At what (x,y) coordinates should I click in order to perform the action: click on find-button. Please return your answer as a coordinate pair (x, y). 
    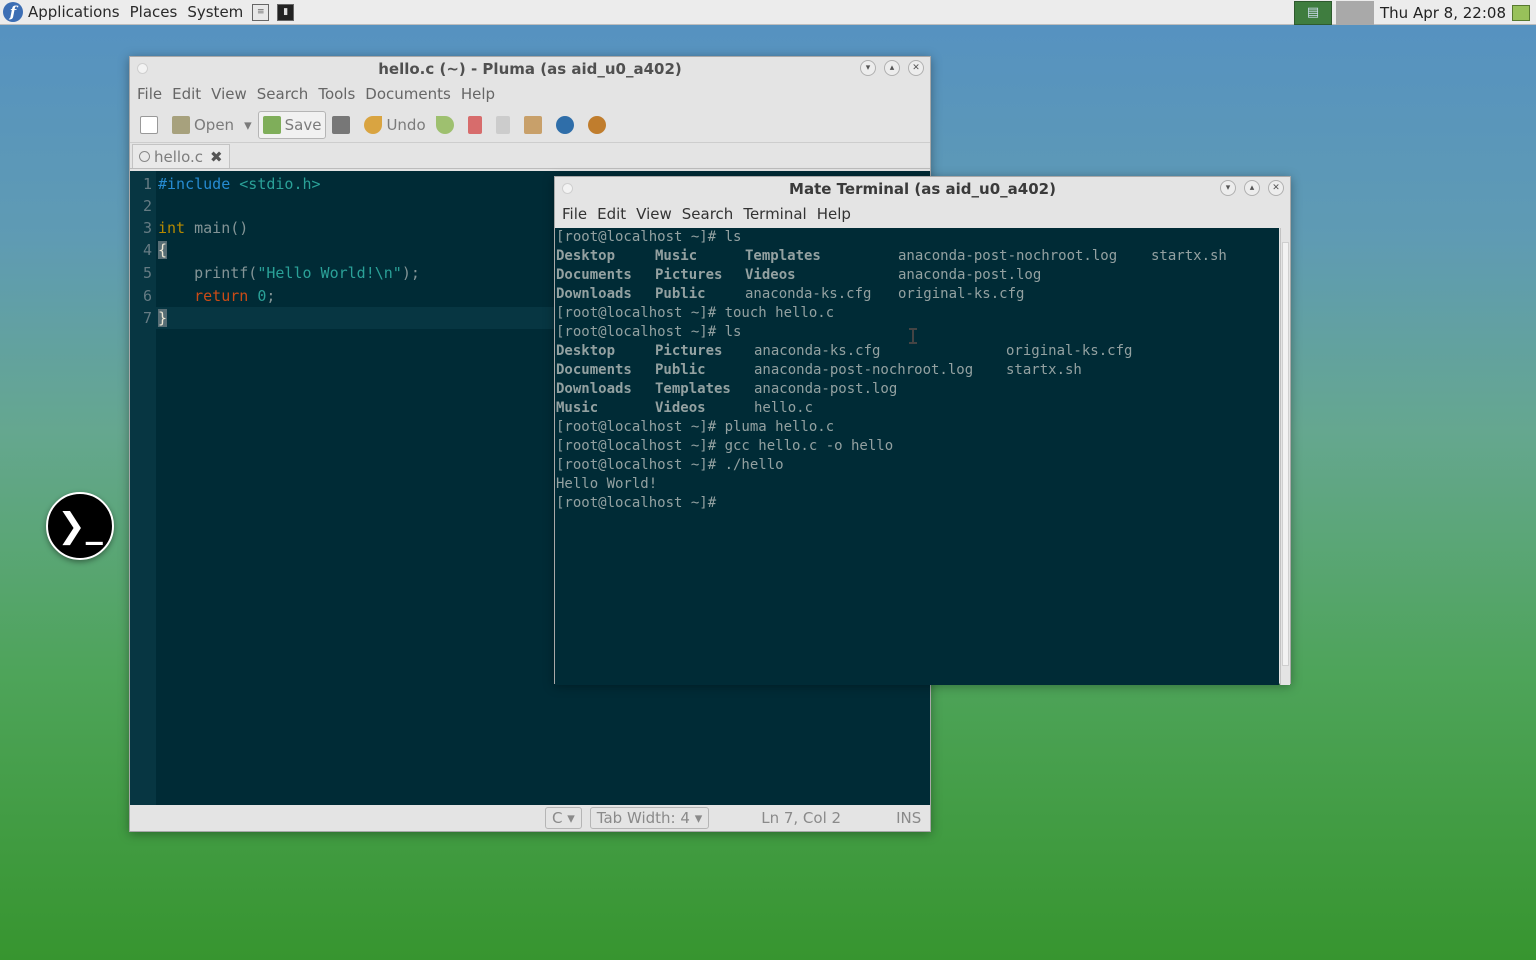
    Looking at the image, I should click on (567, 125).